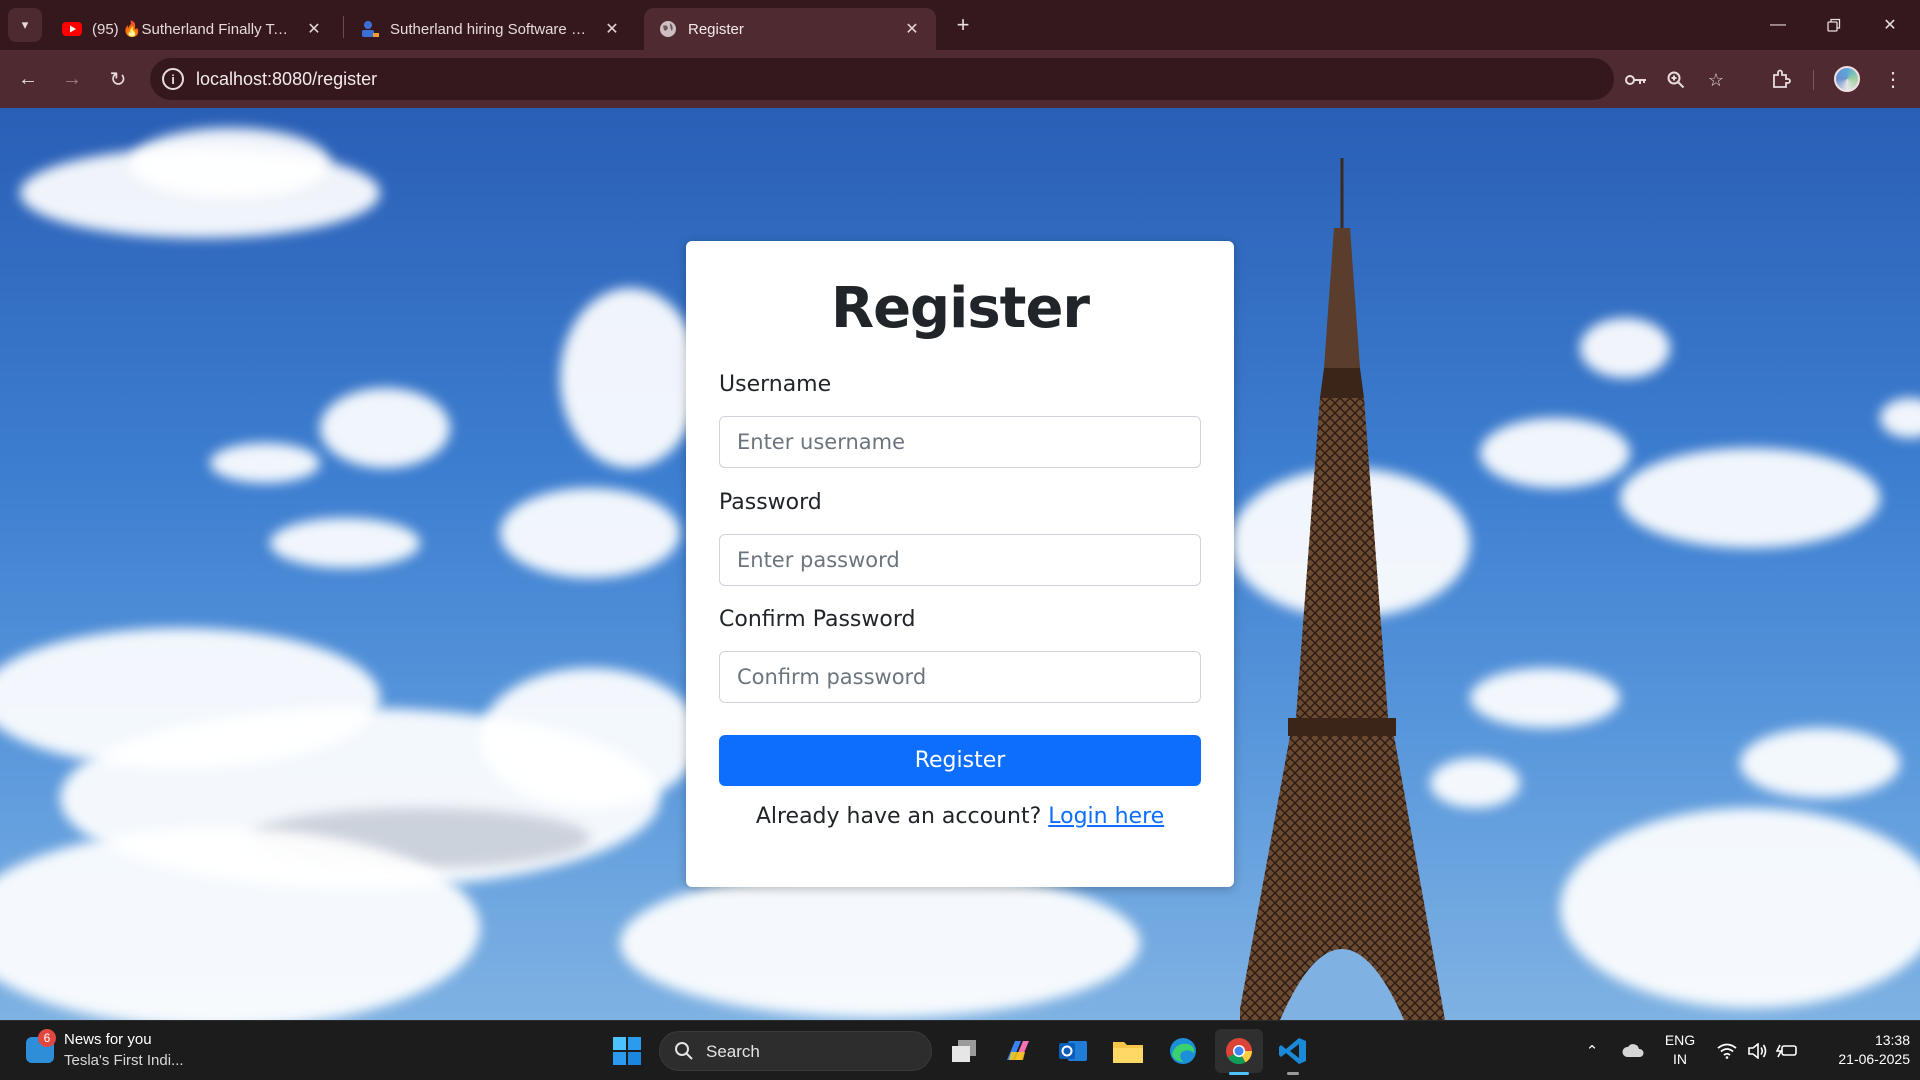 The height and width of the screenshot is (1080, 1920). I want to click on page-title: Register, so click(960, 308).